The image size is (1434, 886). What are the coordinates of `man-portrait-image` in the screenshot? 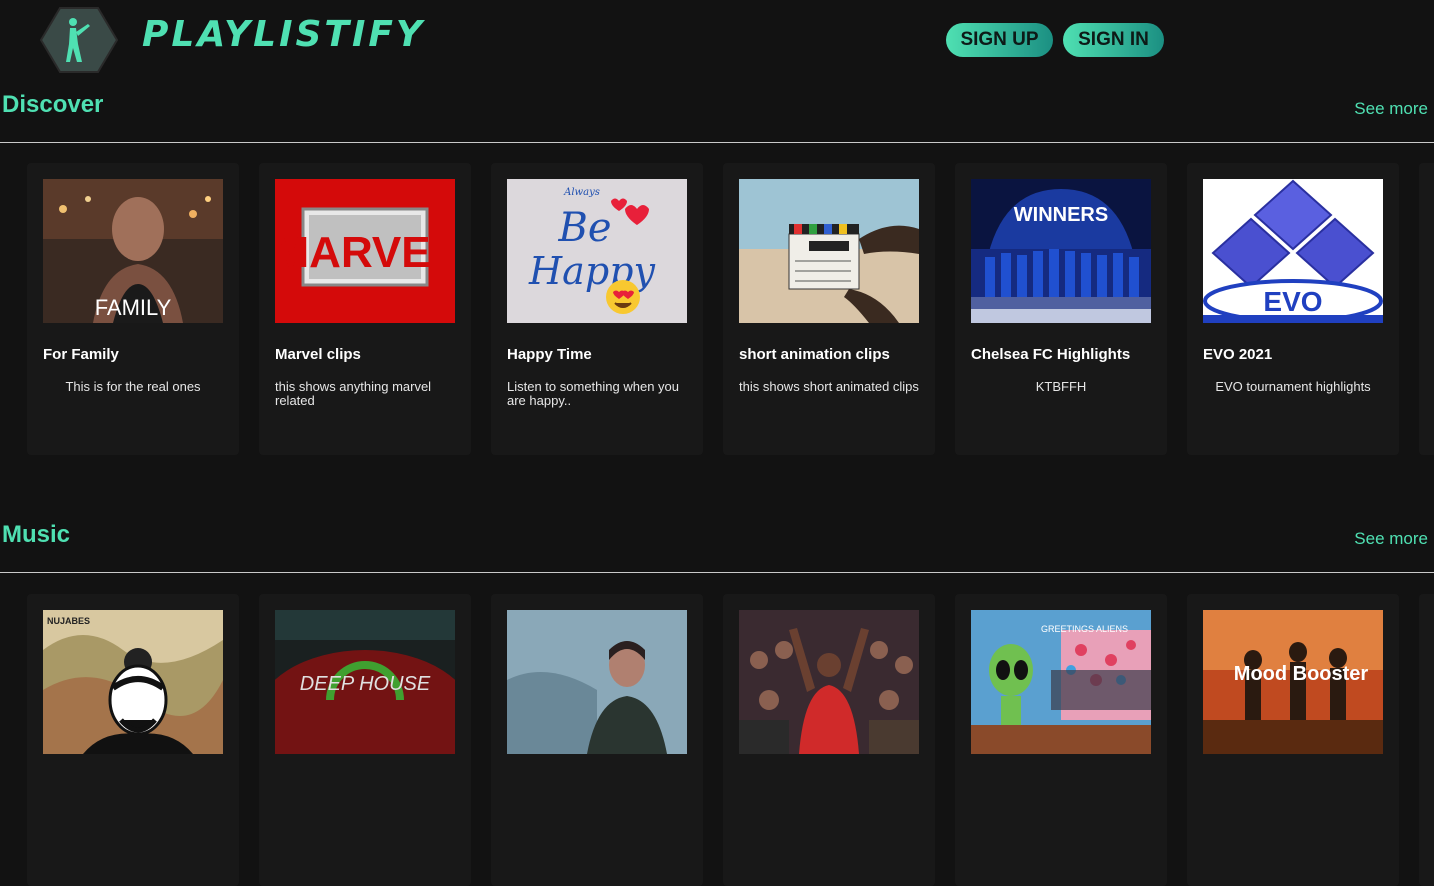 It's located at (597, 682).